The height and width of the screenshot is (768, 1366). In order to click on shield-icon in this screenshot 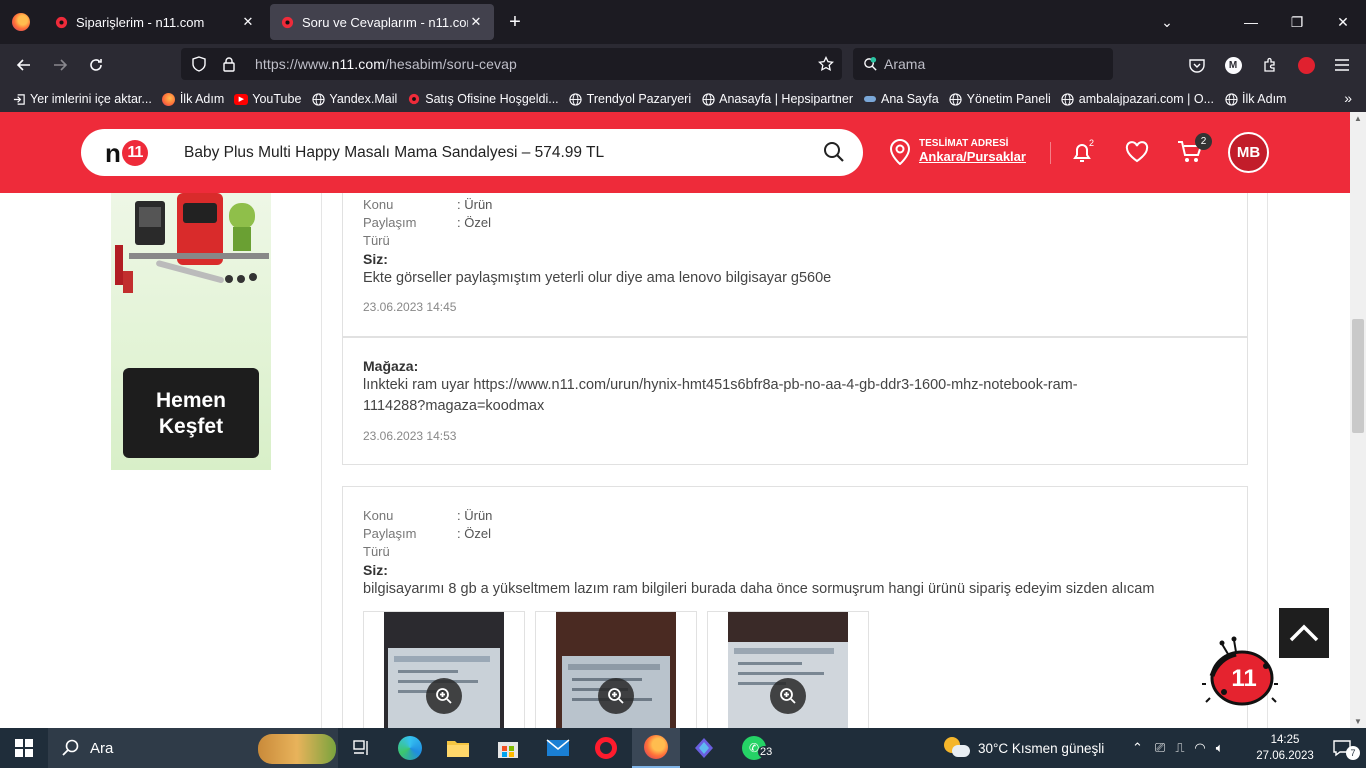, I will do `click(199, 64)`.